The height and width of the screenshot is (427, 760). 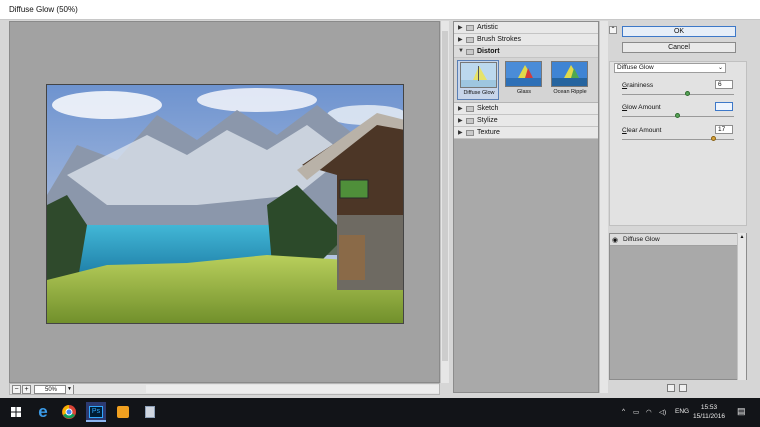 What do you see at coordinates (488, 132) in the screenshot?
I see `category-label: Texture` at bounding box center [488, 132].